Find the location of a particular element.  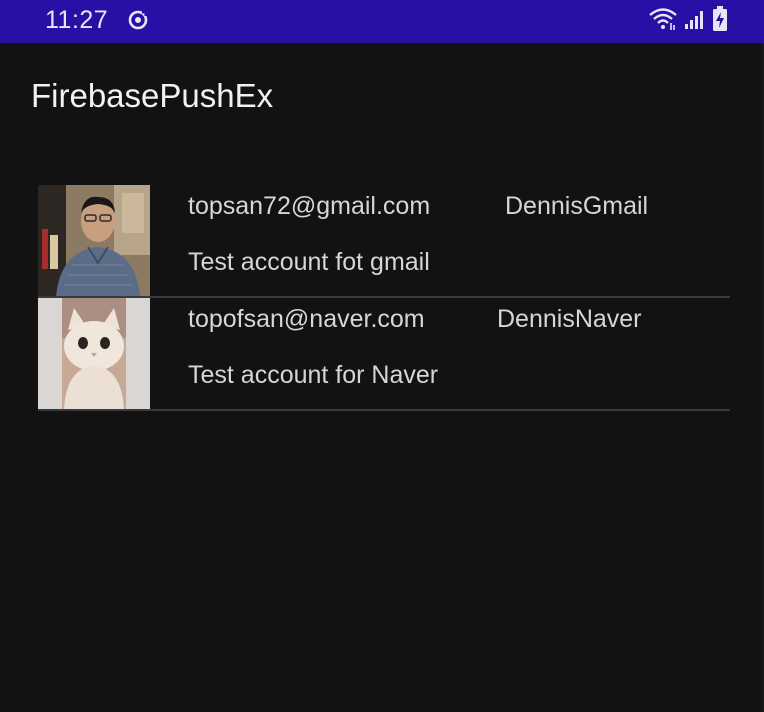

account-name: DennisNaver is located at coordinates (569, 319).